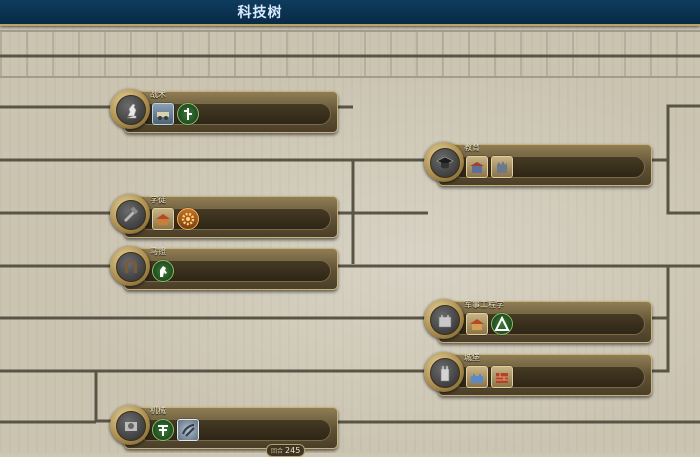 This screenshot has width=700, height=457. Describe the element at coordinates (538, 165) in the screenshot. I see `tech-card-education: 教育` at that location.